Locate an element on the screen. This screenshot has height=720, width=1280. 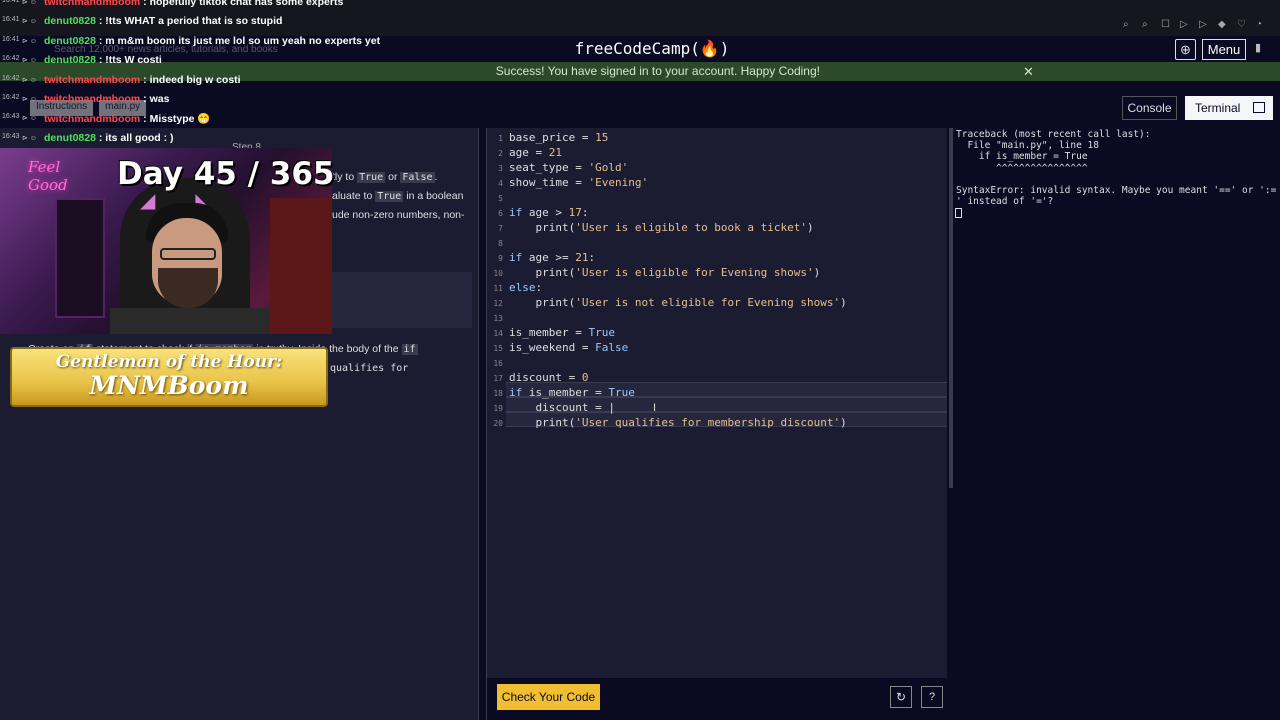
banner-name: MNMBoom is located at coordinates (169, 385).